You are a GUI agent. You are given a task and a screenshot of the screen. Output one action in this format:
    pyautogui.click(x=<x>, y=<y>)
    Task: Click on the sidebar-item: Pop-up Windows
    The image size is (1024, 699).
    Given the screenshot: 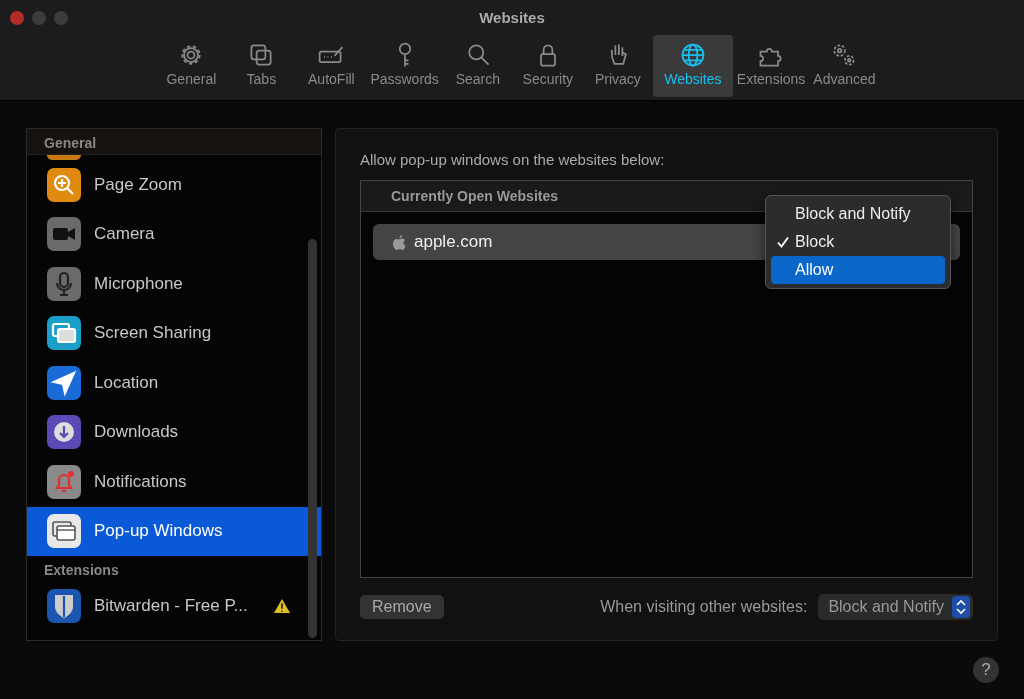 What is the action you would take?
    pyautogui.click(x=174, y=531)
    